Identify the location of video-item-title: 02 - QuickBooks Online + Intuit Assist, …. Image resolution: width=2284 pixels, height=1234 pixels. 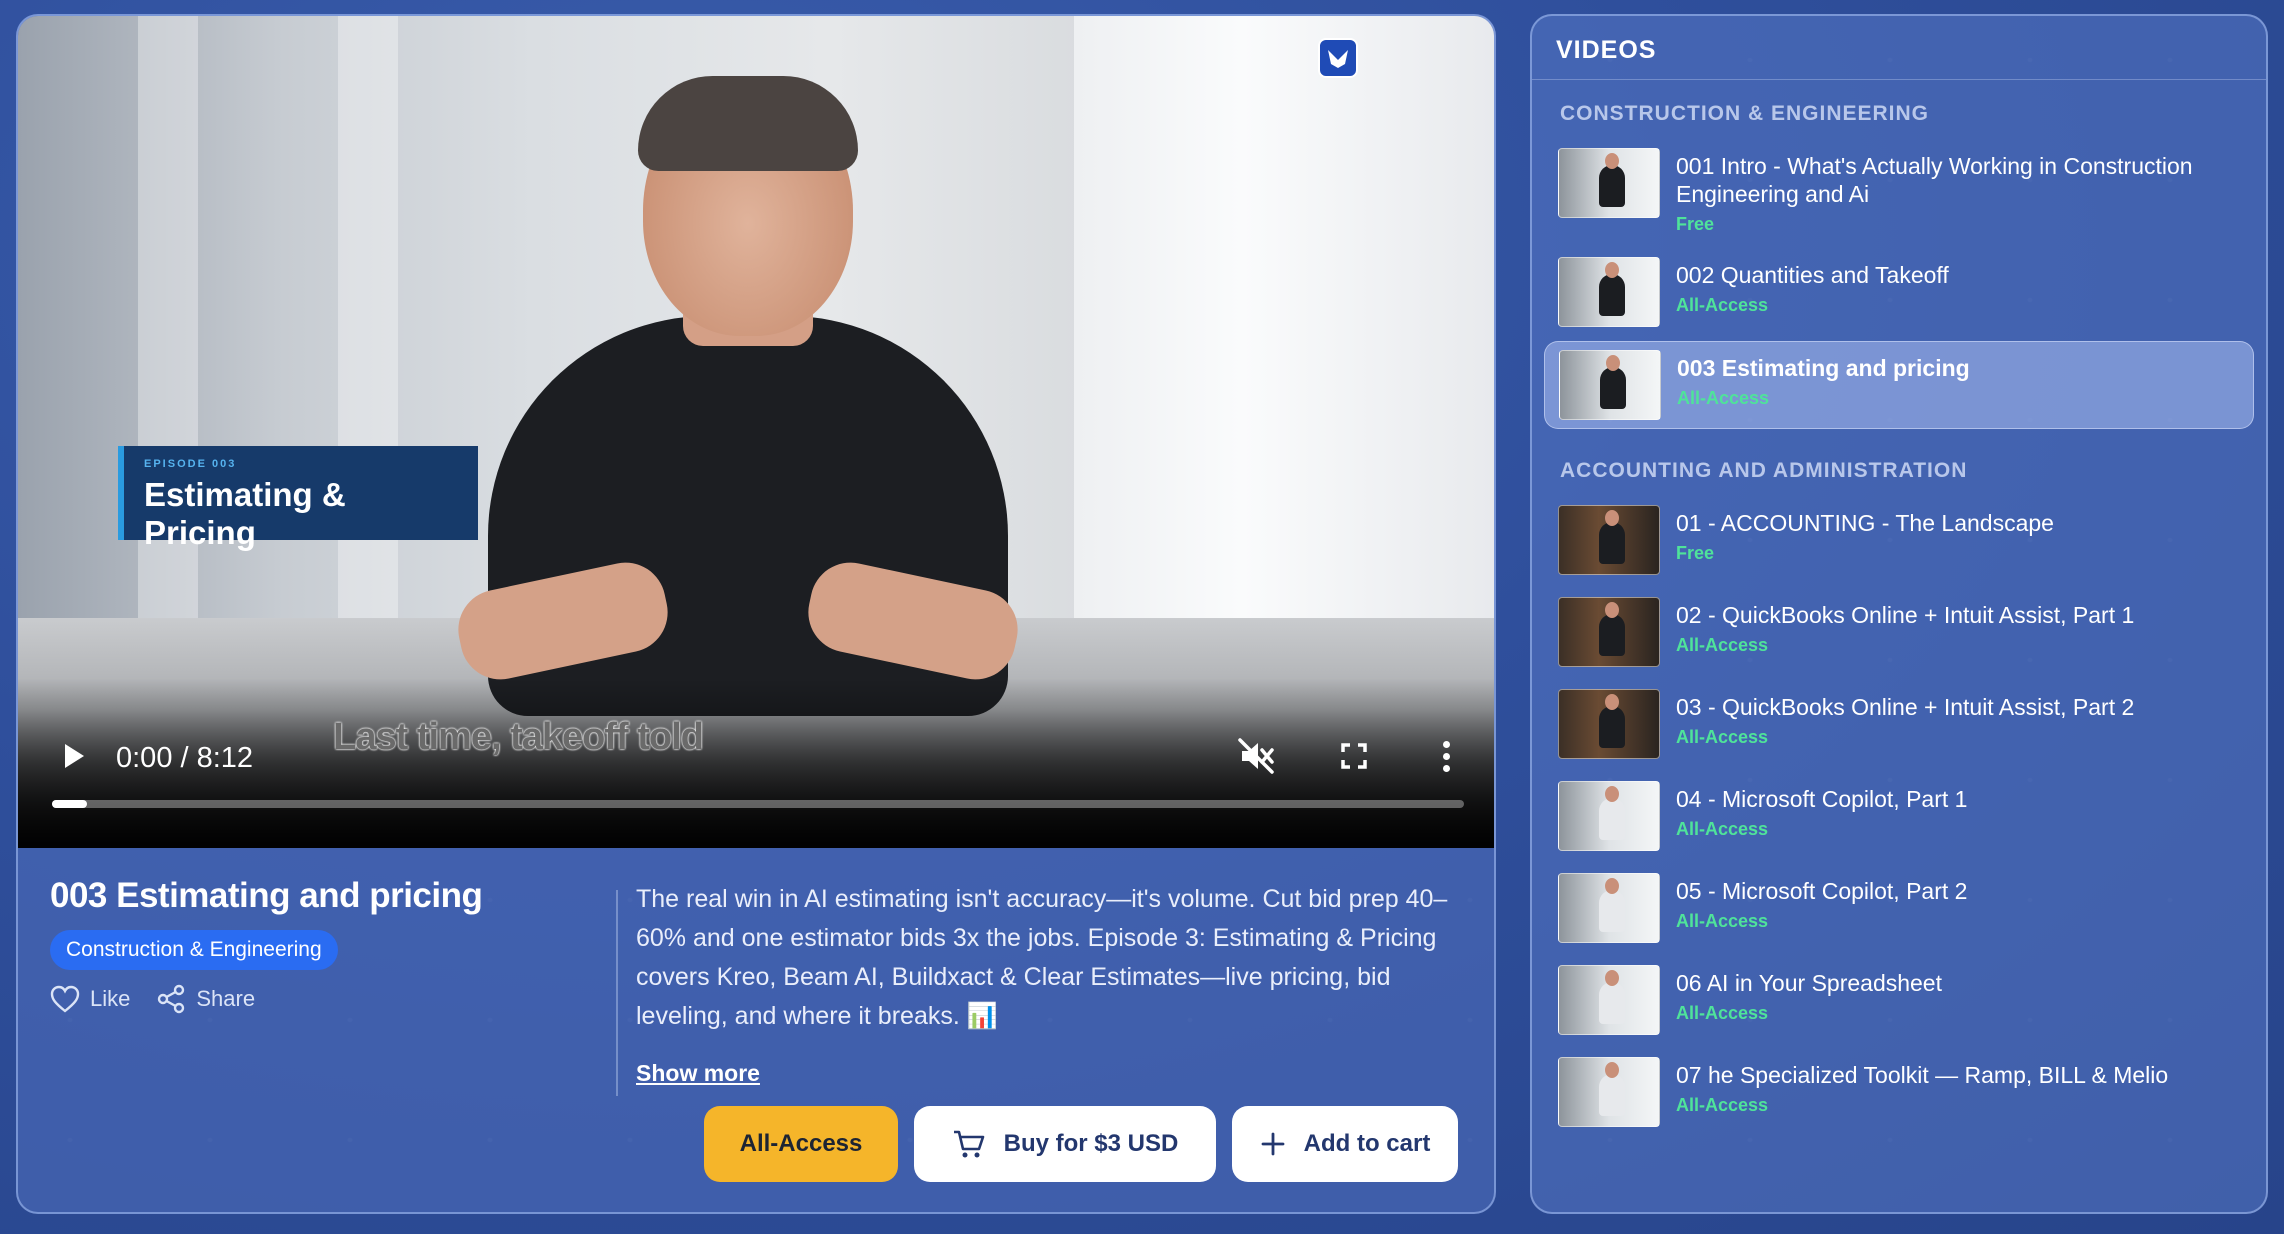
(1905, 615).